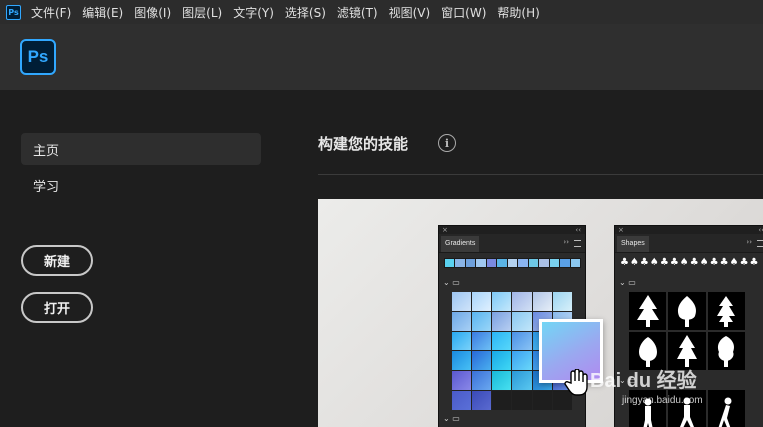 This screenshot has width=763, height=427. What do you see at coordinates (141, 185) in the screenshot?
I see `sidebar-item-learn: 学习` at bounding box center [141, 185].